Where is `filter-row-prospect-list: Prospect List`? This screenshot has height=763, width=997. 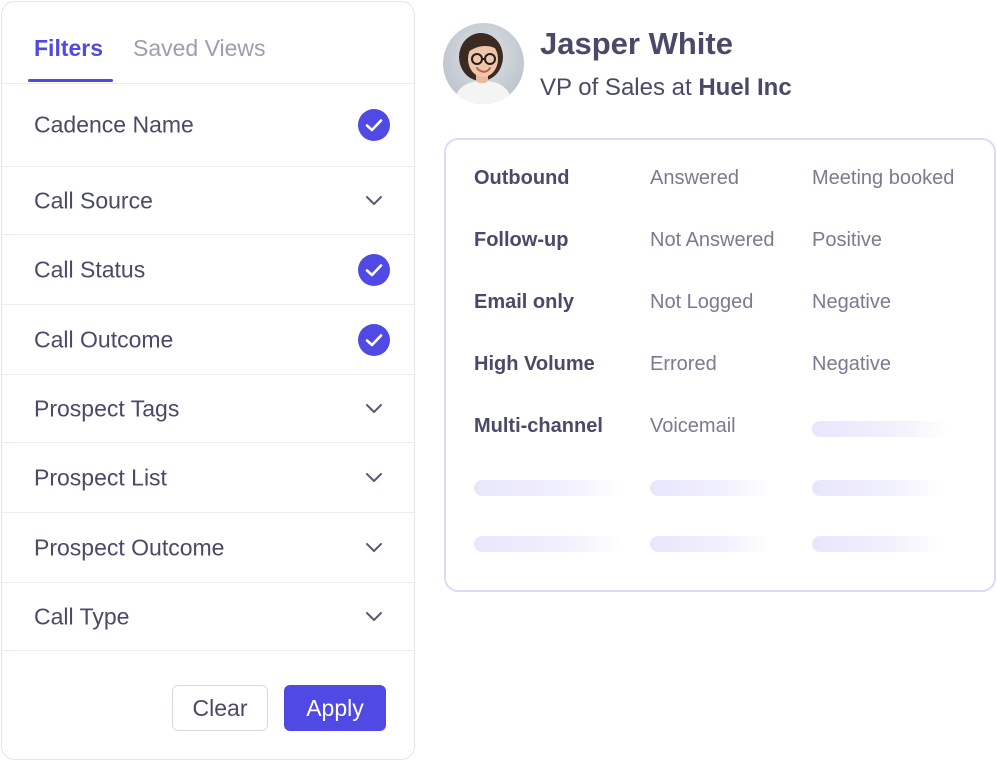
filter-row-prospect-list: Prospect List is located at coordinates (208, 478).